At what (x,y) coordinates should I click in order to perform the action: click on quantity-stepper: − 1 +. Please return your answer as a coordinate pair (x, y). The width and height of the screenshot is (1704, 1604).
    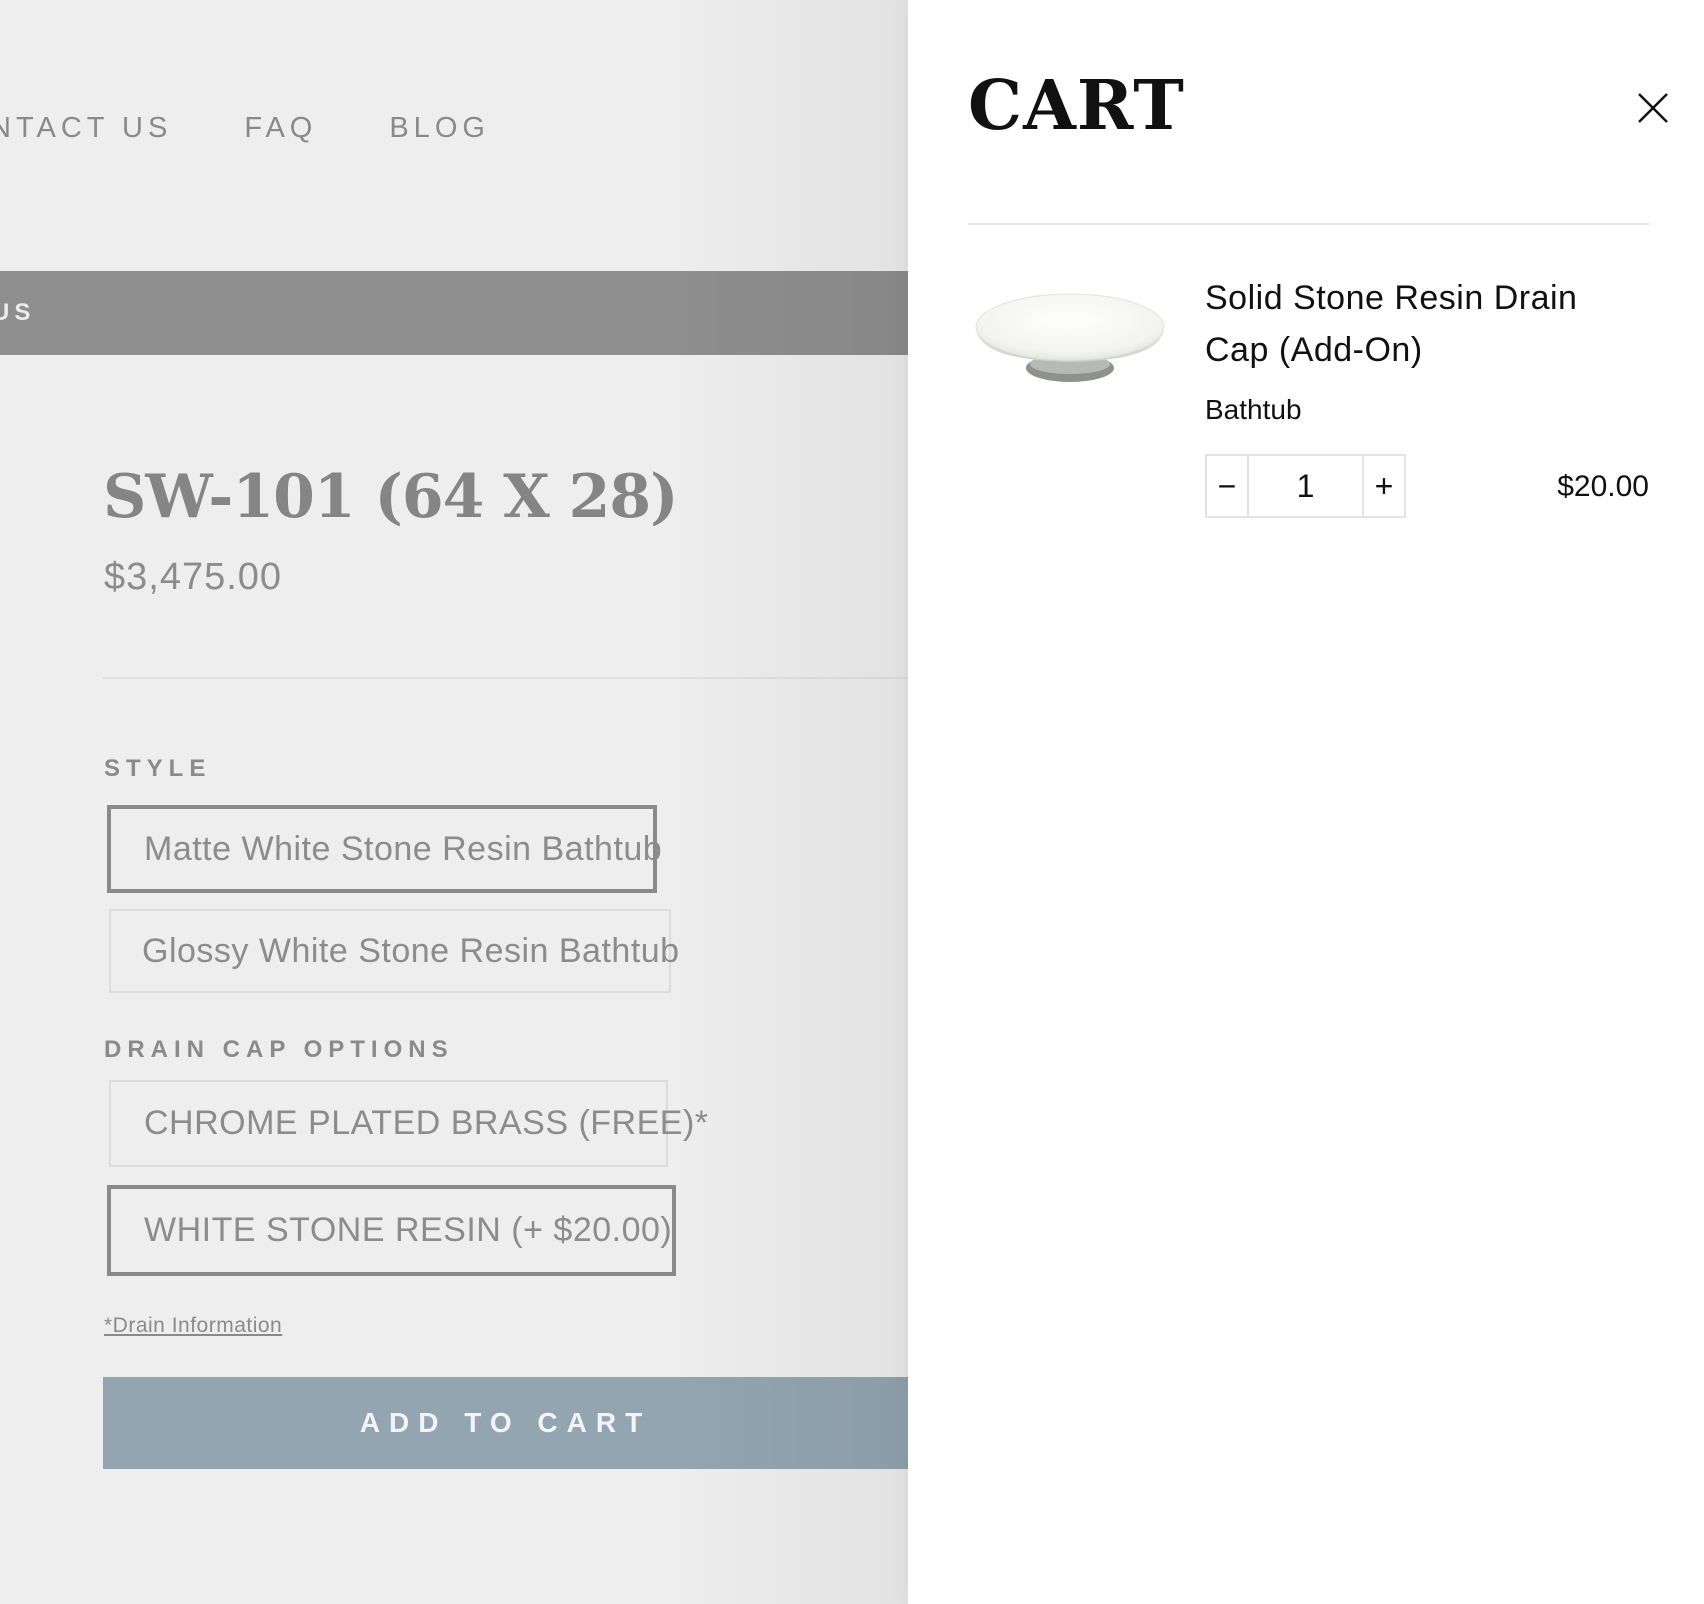
    Looking at the image, I should click on (1305, 486).